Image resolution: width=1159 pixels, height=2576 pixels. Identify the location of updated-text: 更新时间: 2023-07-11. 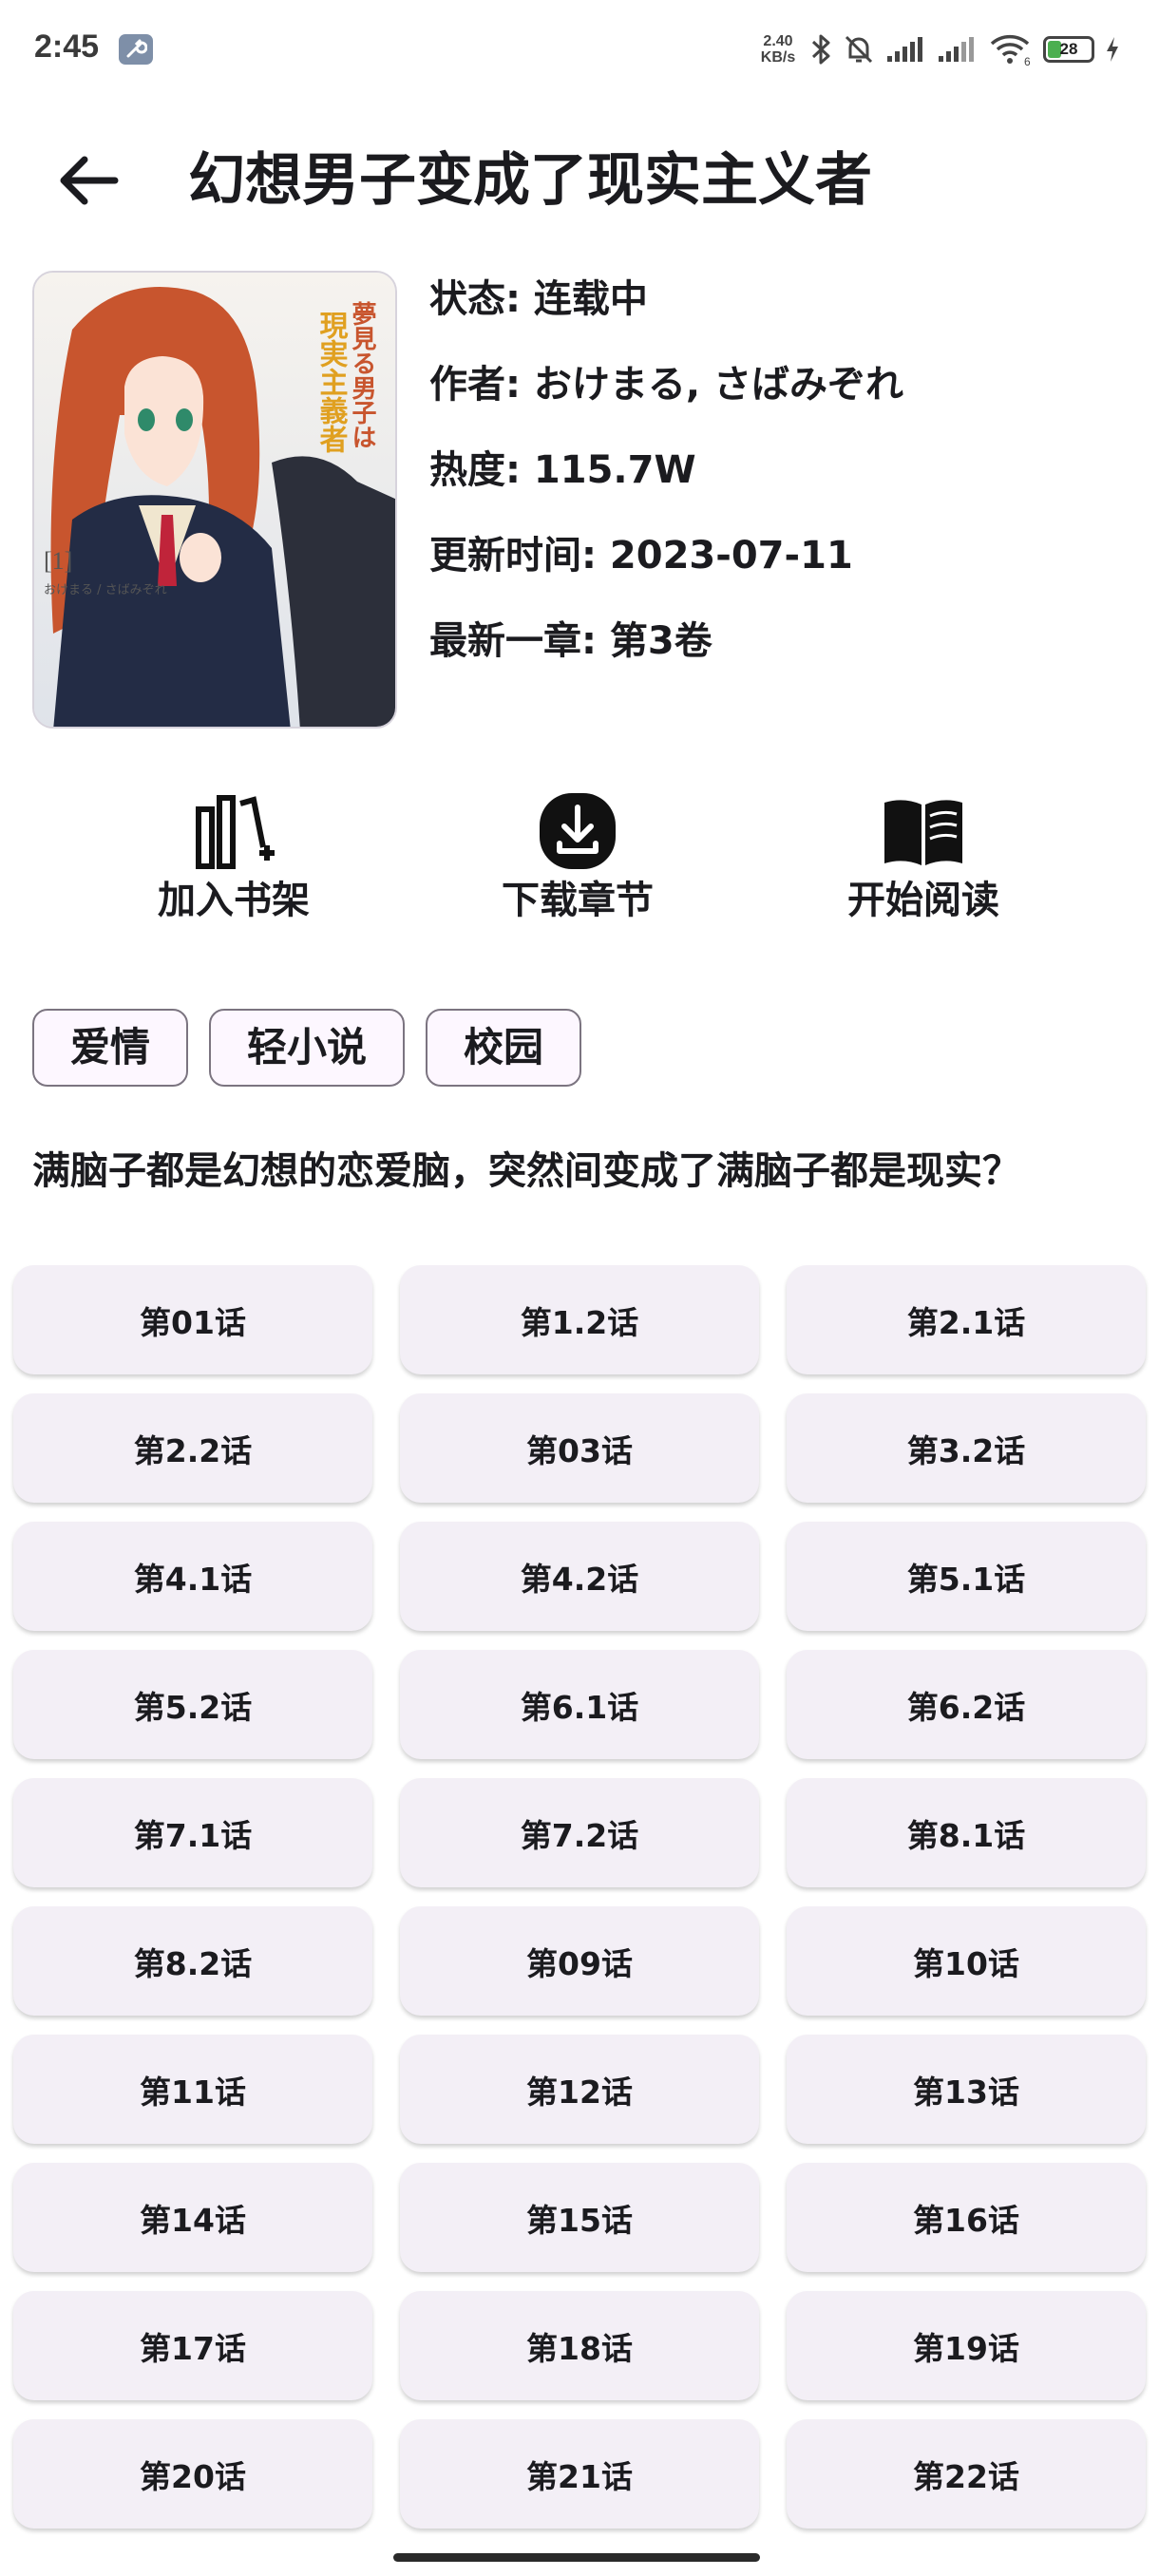
(641, 556).